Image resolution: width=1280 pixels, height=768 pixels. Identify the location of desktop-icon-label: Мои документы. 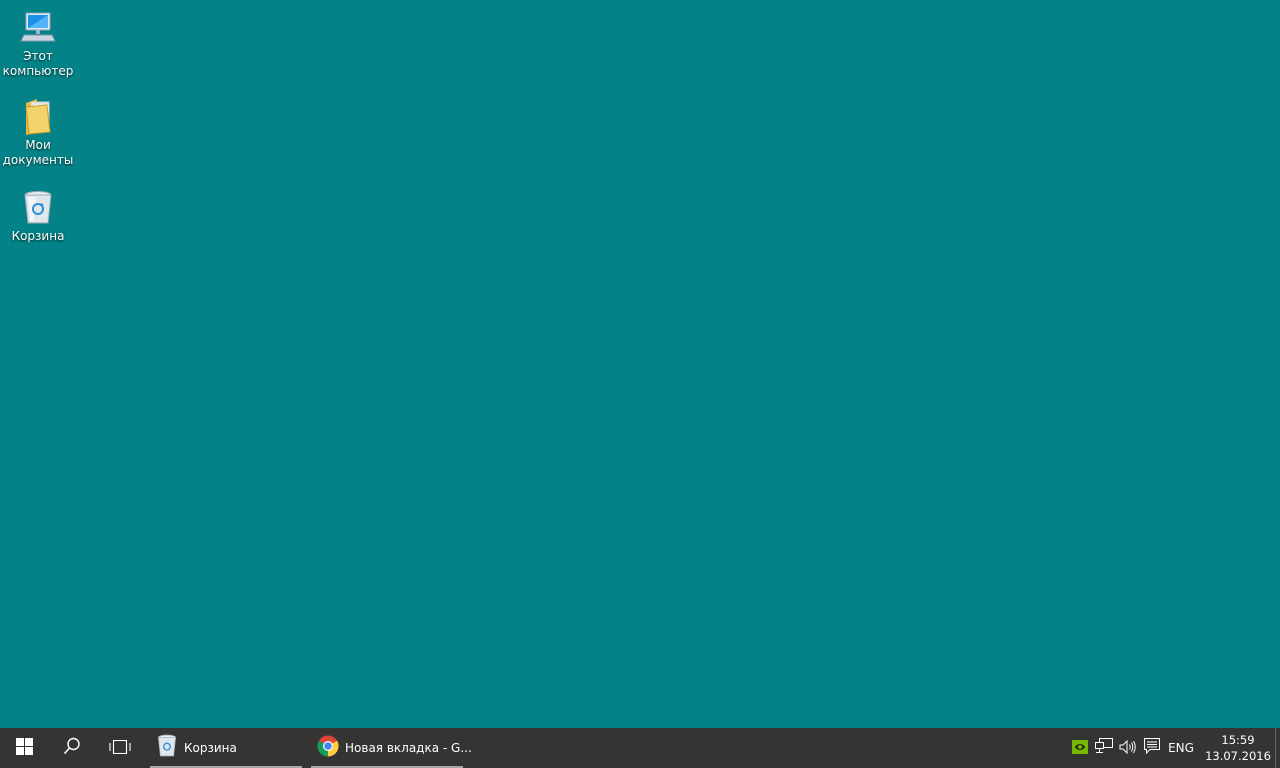
(38, 152).